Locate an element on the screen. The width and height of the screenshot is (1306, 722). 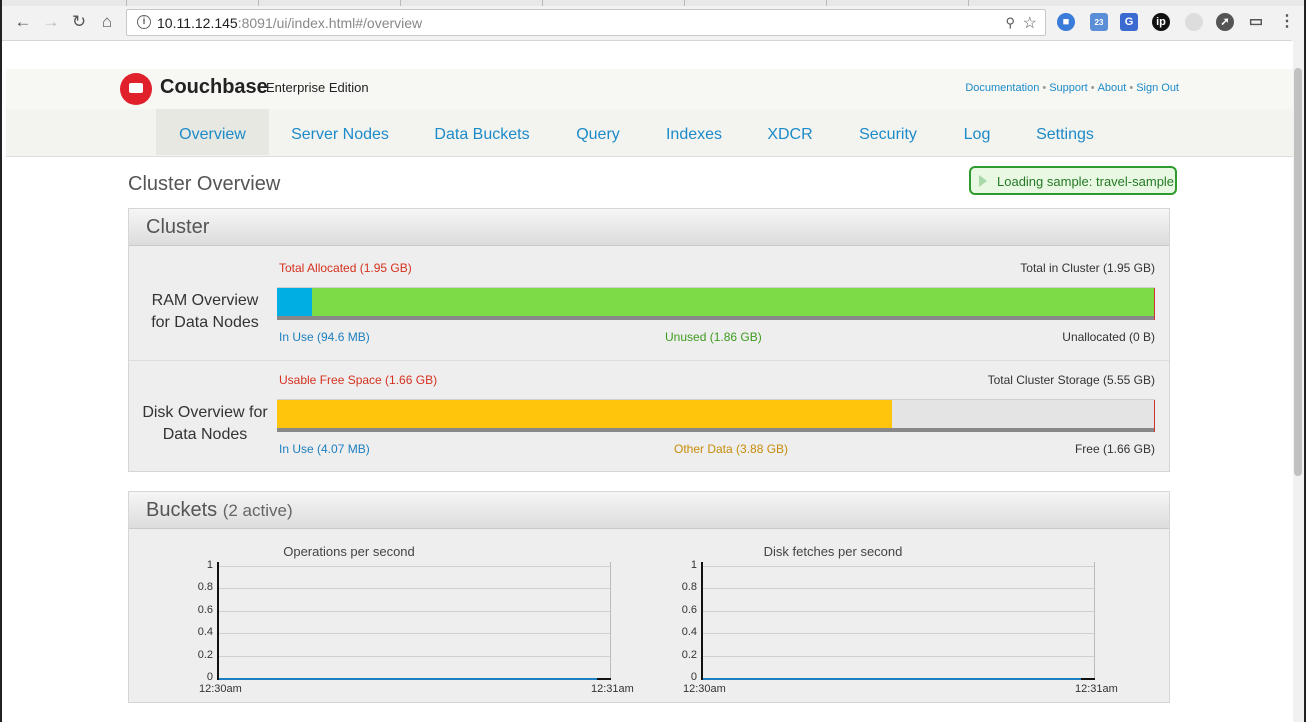
info-icon: i is located at coordinates (144, 22).